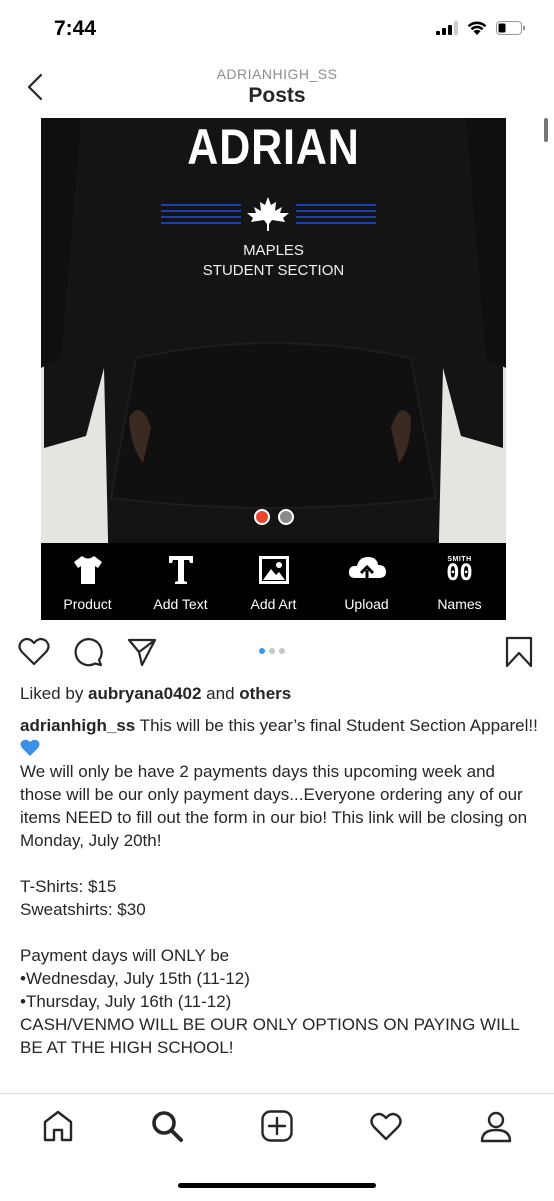  I want to click on tab-search, so click(167, 1126).